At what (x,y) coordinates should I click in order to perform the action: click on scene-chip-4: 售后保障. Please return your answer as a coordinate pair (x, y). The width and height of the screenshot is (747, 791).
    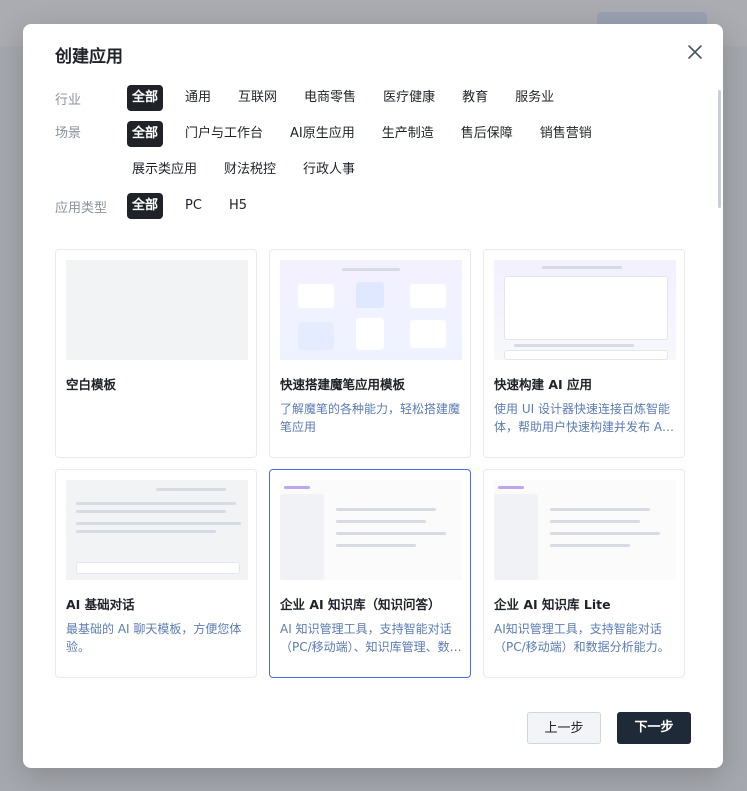
    Looking at the image, I should click on (487, 134).